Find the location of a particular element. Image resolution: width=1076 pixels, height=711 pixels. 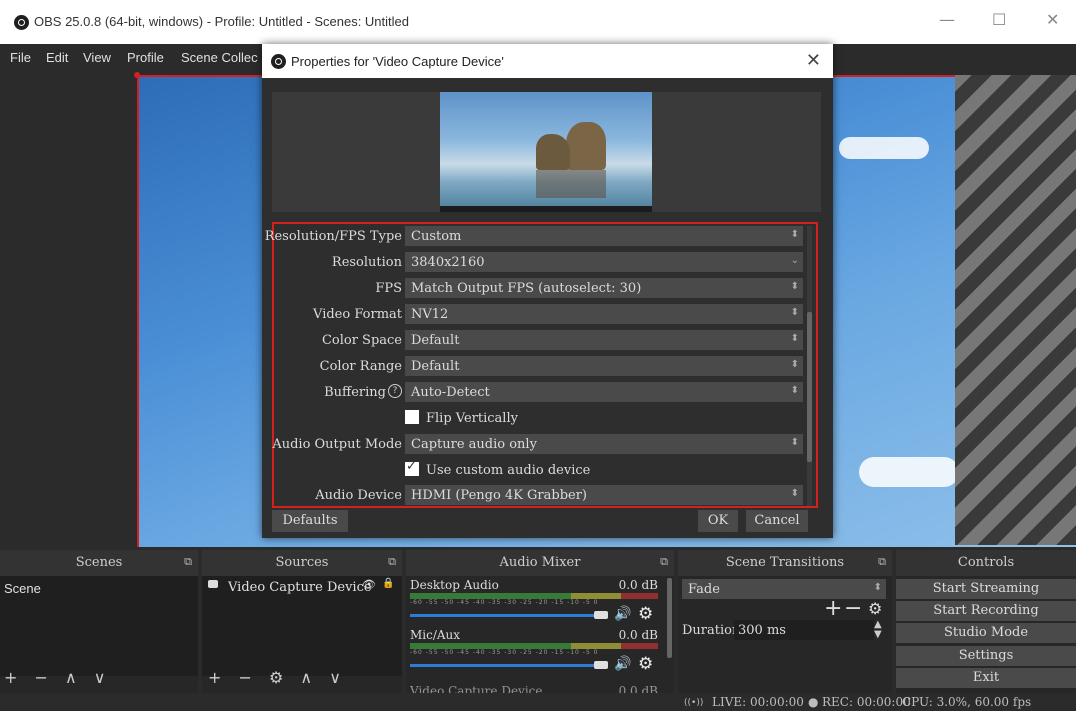

eye-icon: 👁 is located at coordinates (369, 584).